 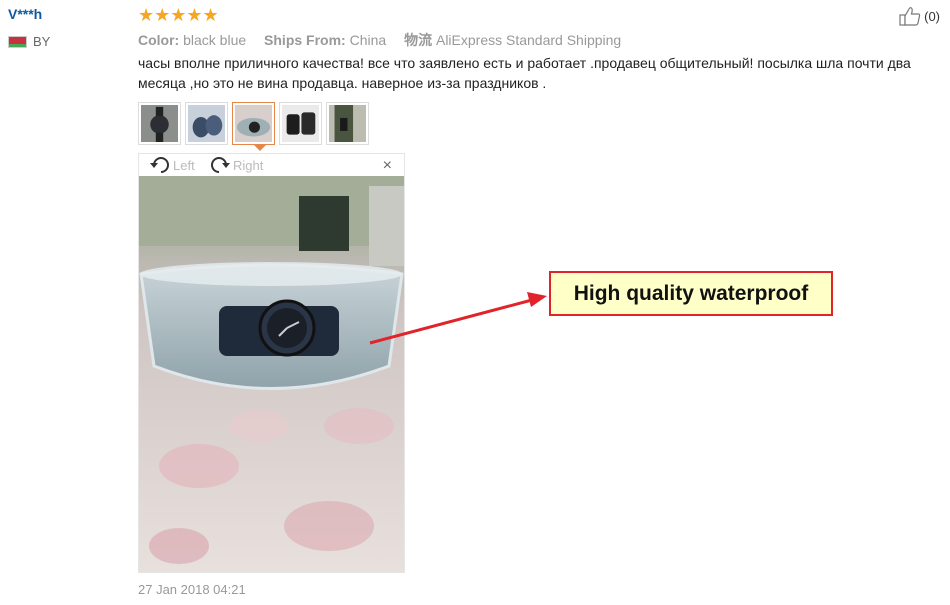 What do you see at coordinates (271, 165) in the screenshot?
I see `viewer-toolbar: Left Right ×` at bounding box center [271, 165].